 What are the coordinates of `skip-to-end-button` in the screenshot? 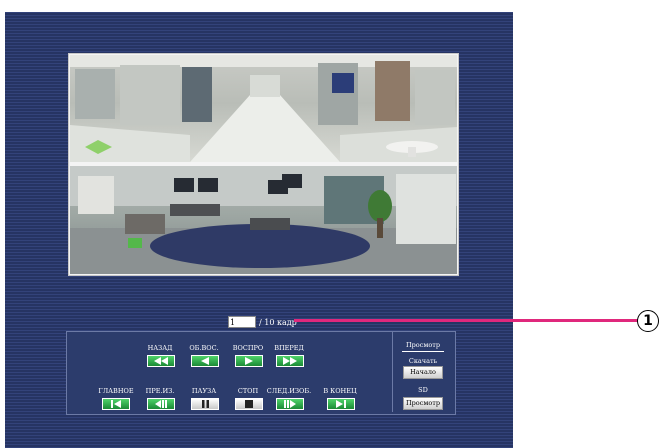 It's located at (341, 404).